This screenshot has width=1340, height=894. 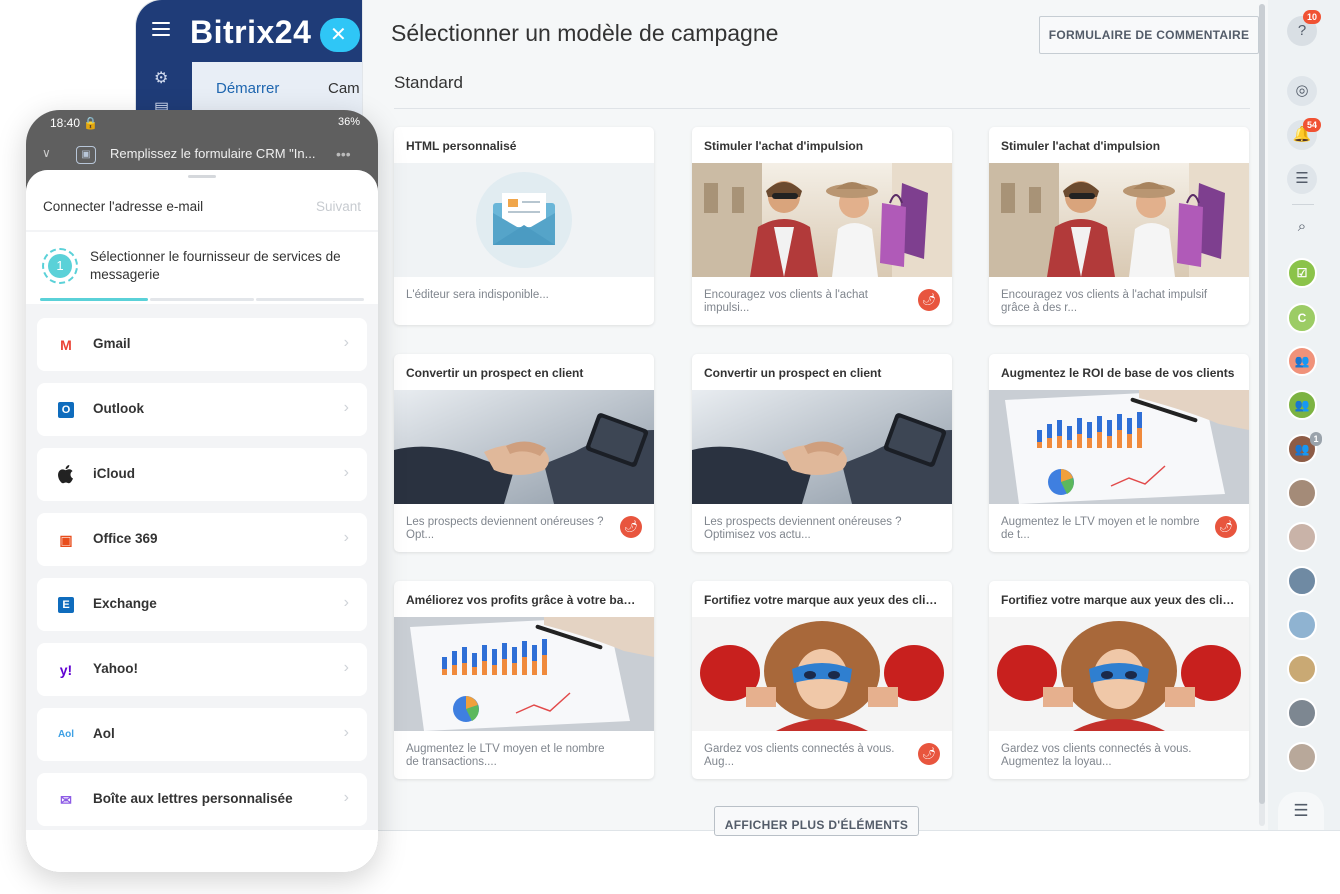 I want to click on mail-icon: ✉, so click(x=66, y=800).